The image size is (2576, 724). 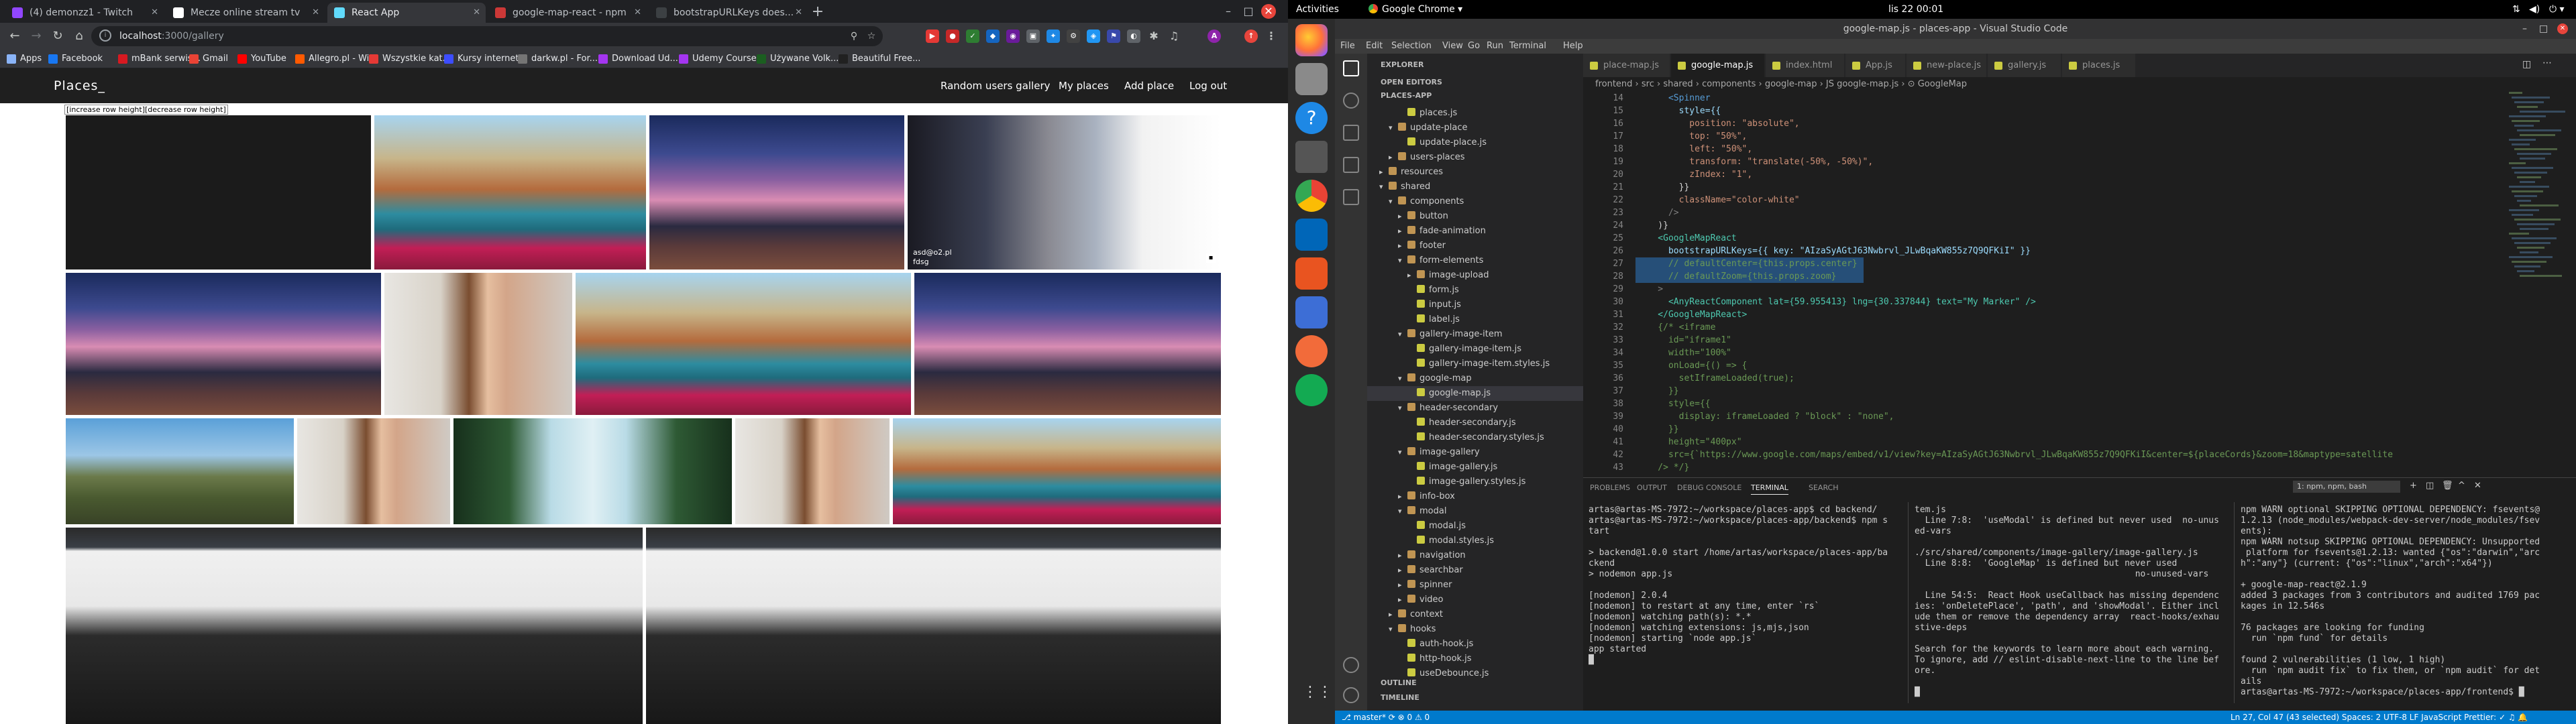 I want to click on extension-icon: ◉, so click(x=1013, y=36).